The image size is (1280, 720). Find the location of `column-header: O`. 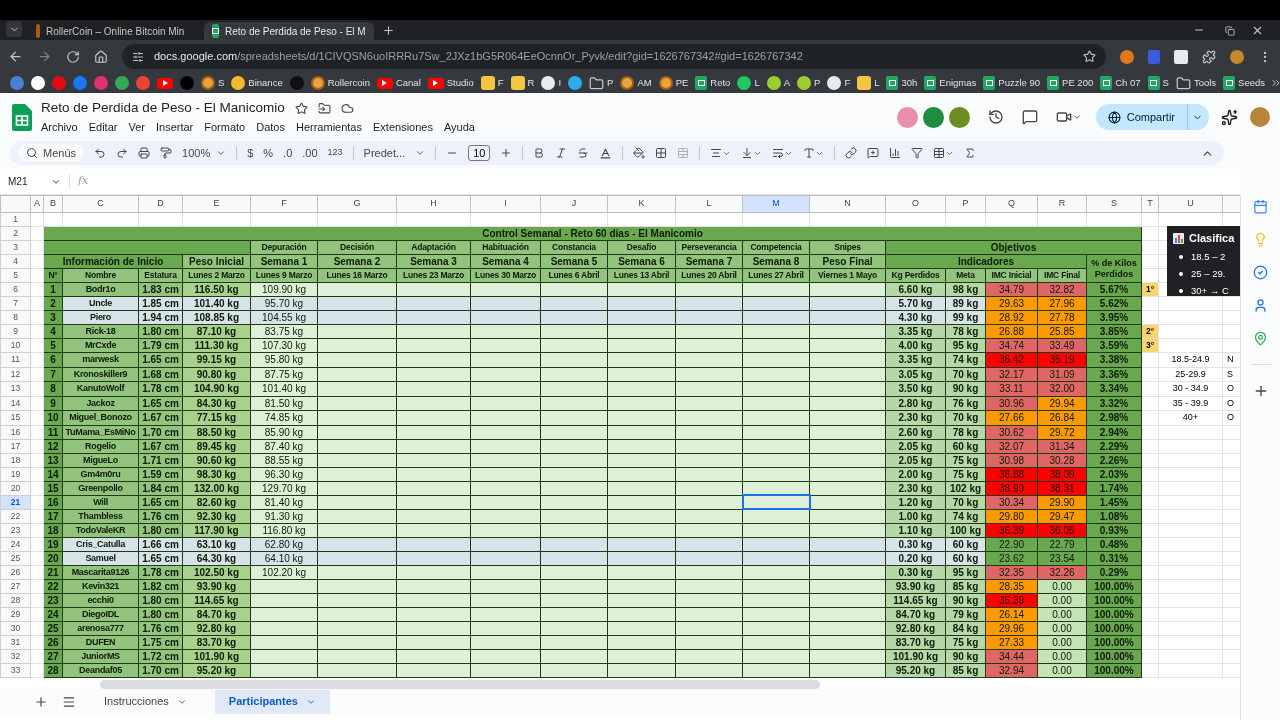

column-header: O is located at coordinates (915, 204).